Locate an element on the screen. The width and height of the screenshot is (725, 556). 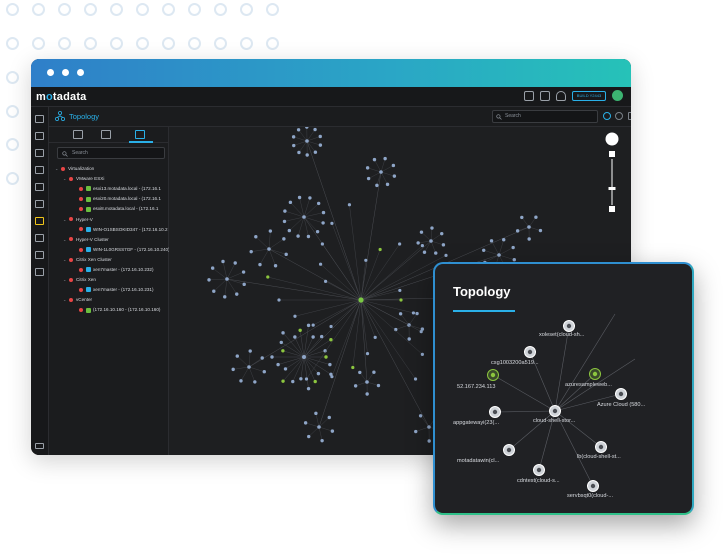
log-icon is located at coordinates (39, 255).